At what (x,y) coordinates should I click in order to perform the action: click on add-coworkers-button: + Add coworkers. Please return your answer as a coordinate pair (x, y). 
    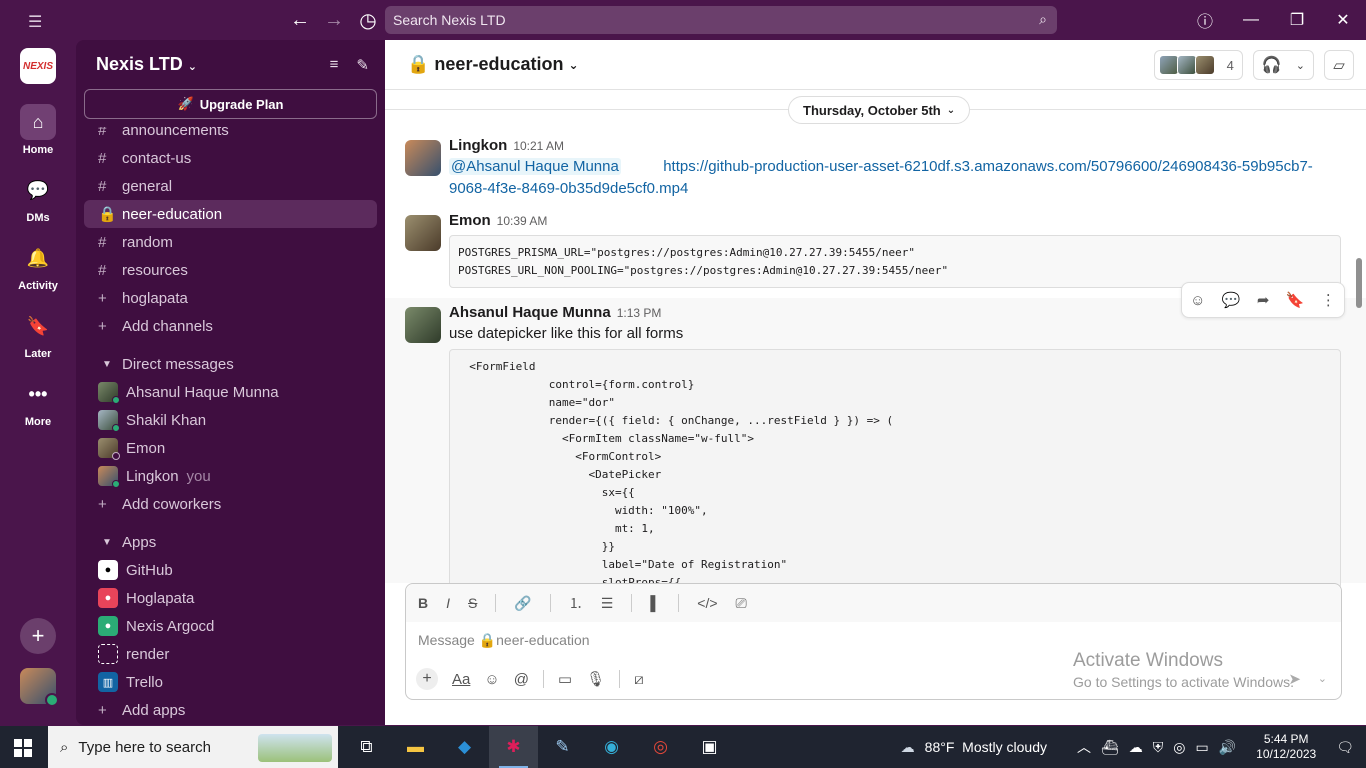
    Looking at the image, I should click on (230, 504).